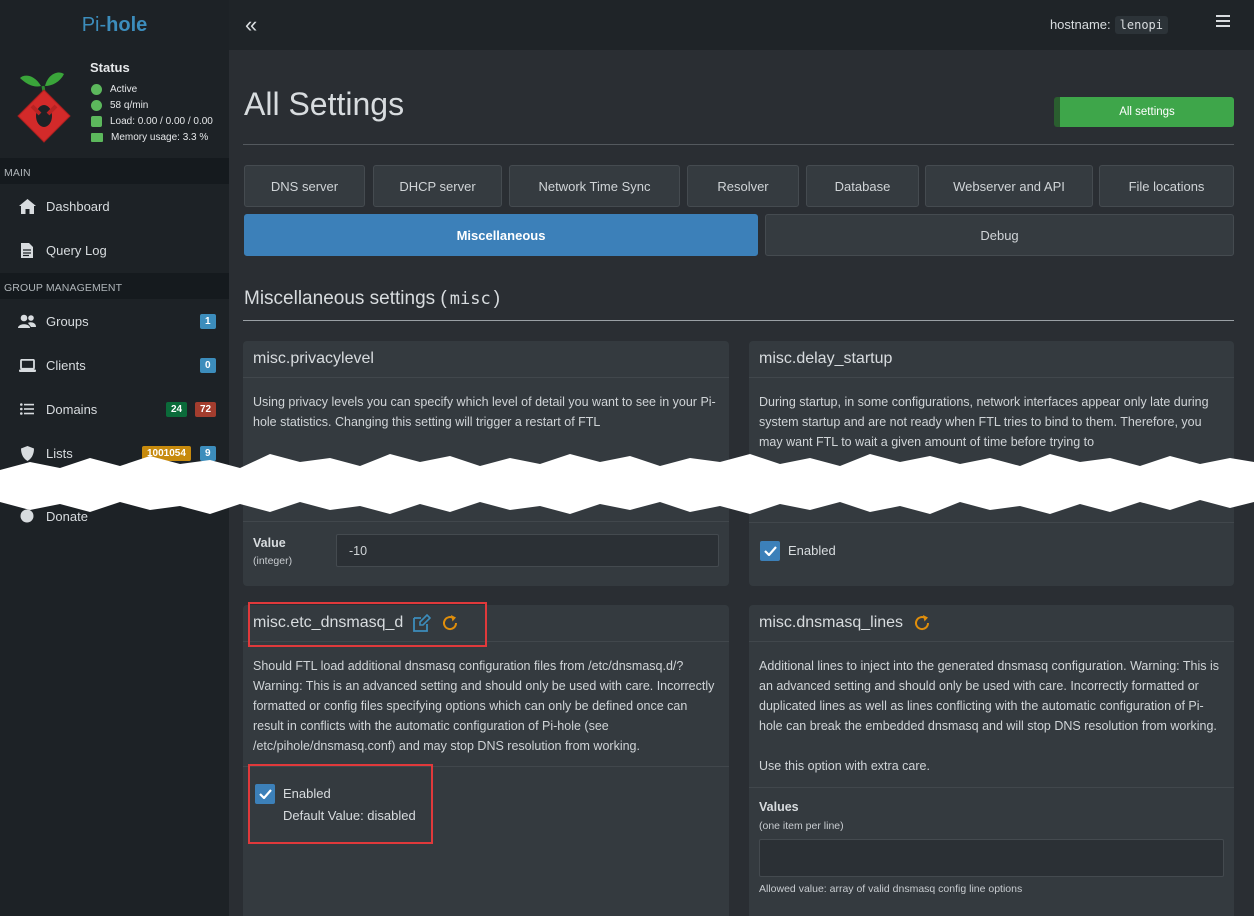 Image resolution: width=1254 pixels, height=916 pixels. Describe the element at coordinates (96, 105) in the screenshot. I see `gauge-icon` at that location.